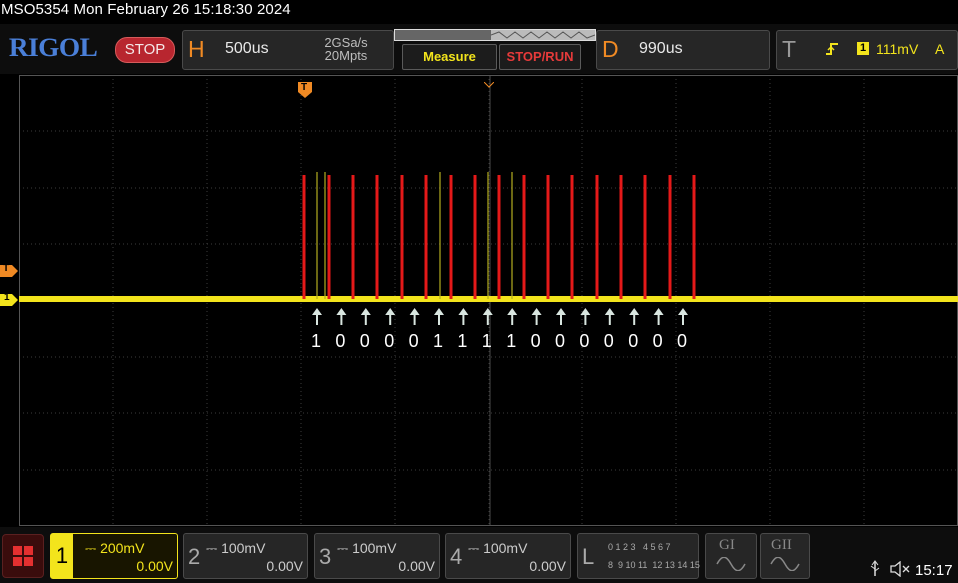  I want to click on channel-3-offset: 0.00V, so click(416, 566).